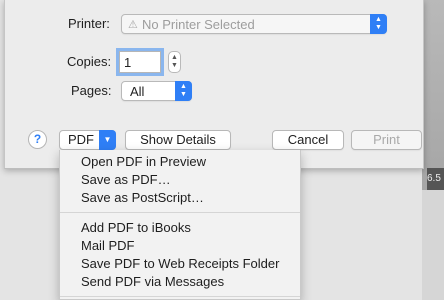 The height and width of the screenshot is (300, 444). I want to click on pages-value: All, so click(137, 91).